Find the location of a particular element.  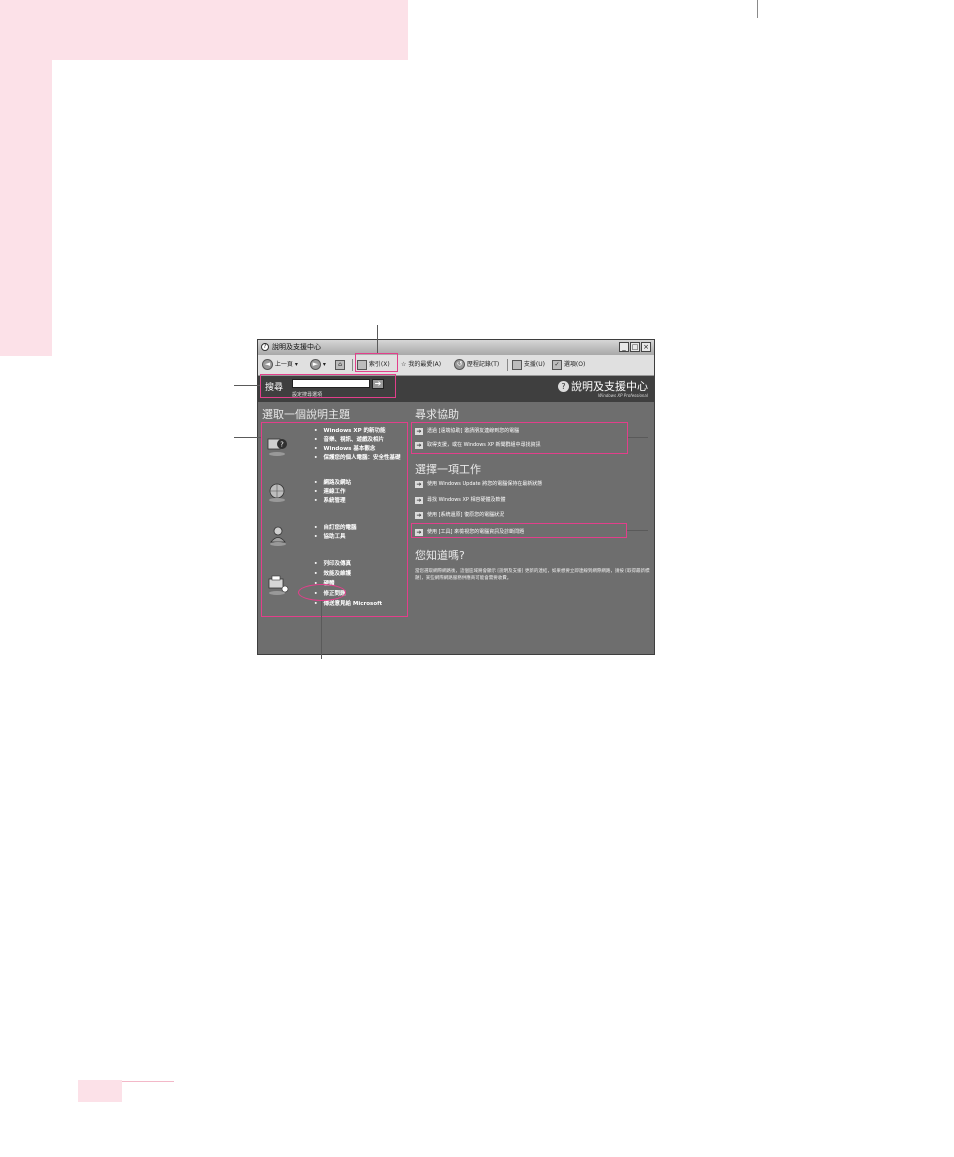

edition-label: Windows XP Professional is located at coordinates (623, 395).